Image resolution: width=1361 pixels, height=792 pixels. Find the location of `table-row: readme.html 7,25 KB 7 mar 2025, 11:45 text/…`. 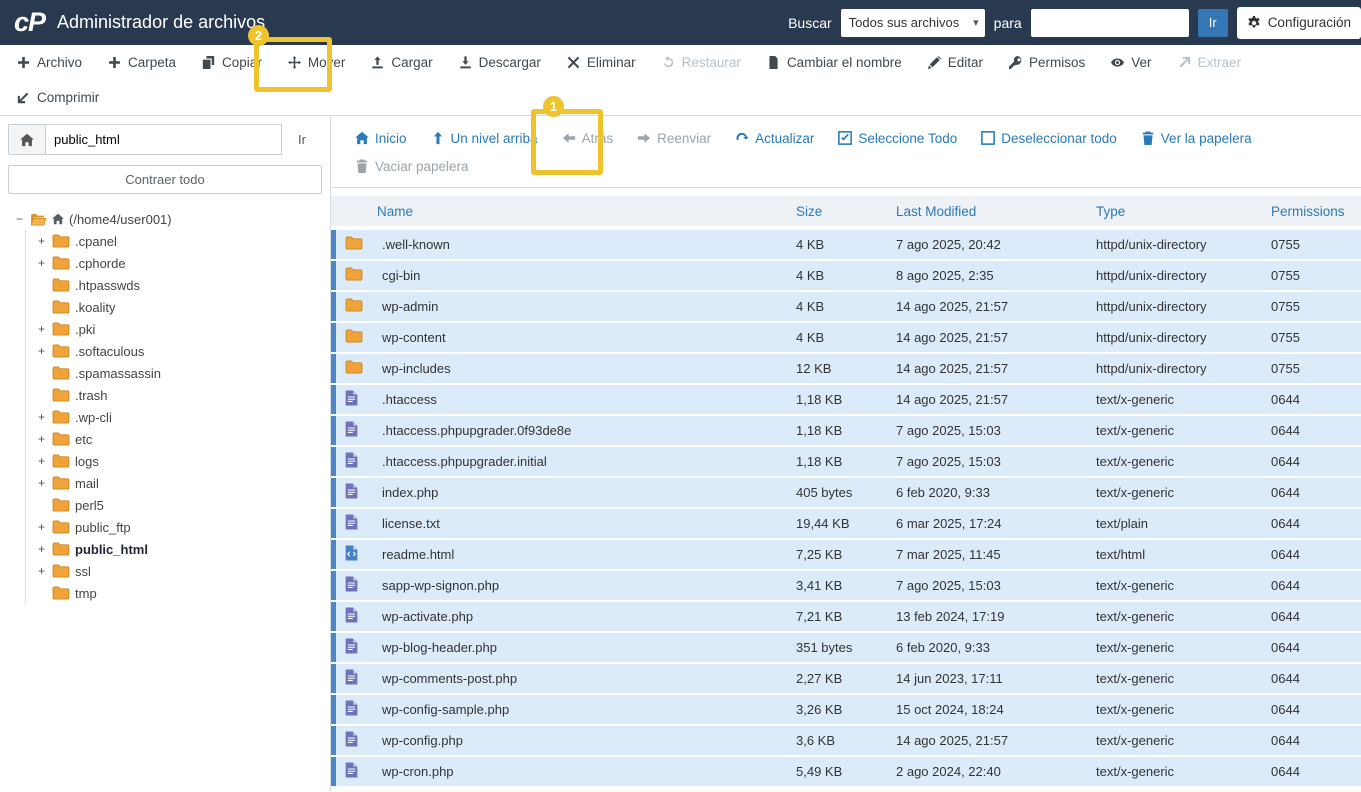

table-row: readme.html 7,25 KB 7 mar 2025, 11:45 text/… is located at coordinates (846, 554).